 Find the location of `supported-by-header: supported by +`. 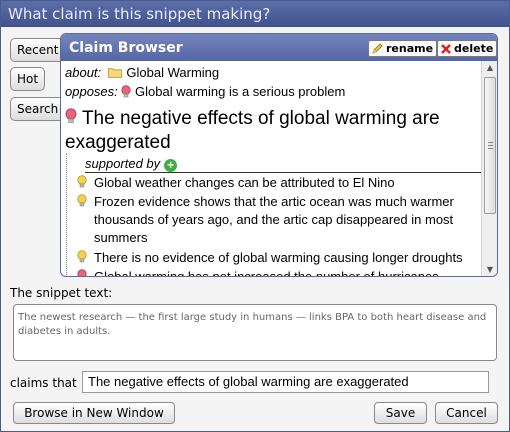

supported-by-header: supported by + is located at coordinates (131, 164).